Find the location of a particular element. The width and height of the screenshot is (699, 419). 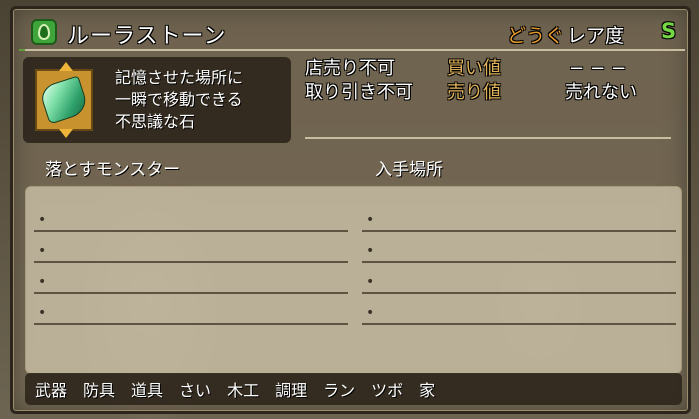

shop-sell-status: 店売り不可 is located at coordinates (350, 68).